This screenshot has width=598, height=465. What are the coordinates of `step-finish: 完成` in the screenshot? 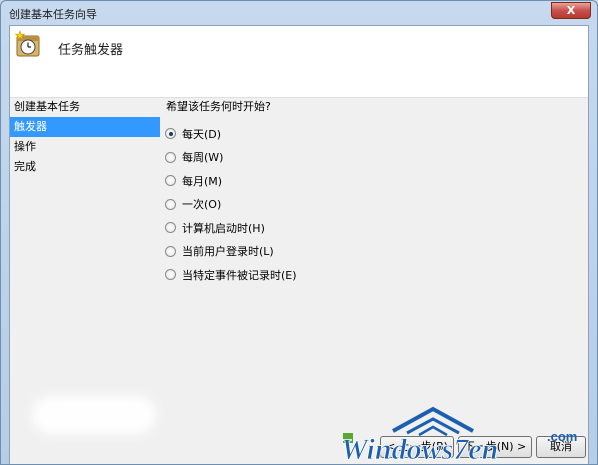 It's located at (85, 167).